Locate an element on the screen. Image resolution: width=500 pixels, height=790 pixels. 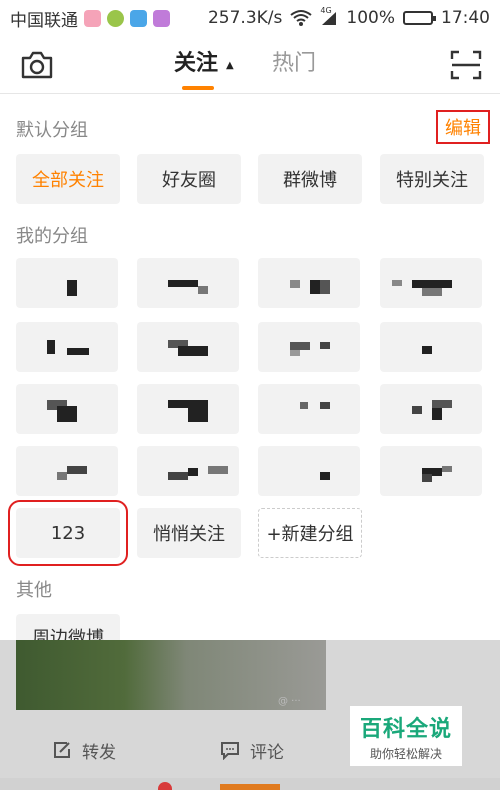
active-tab-indicator is located at coordinates (198, 88).